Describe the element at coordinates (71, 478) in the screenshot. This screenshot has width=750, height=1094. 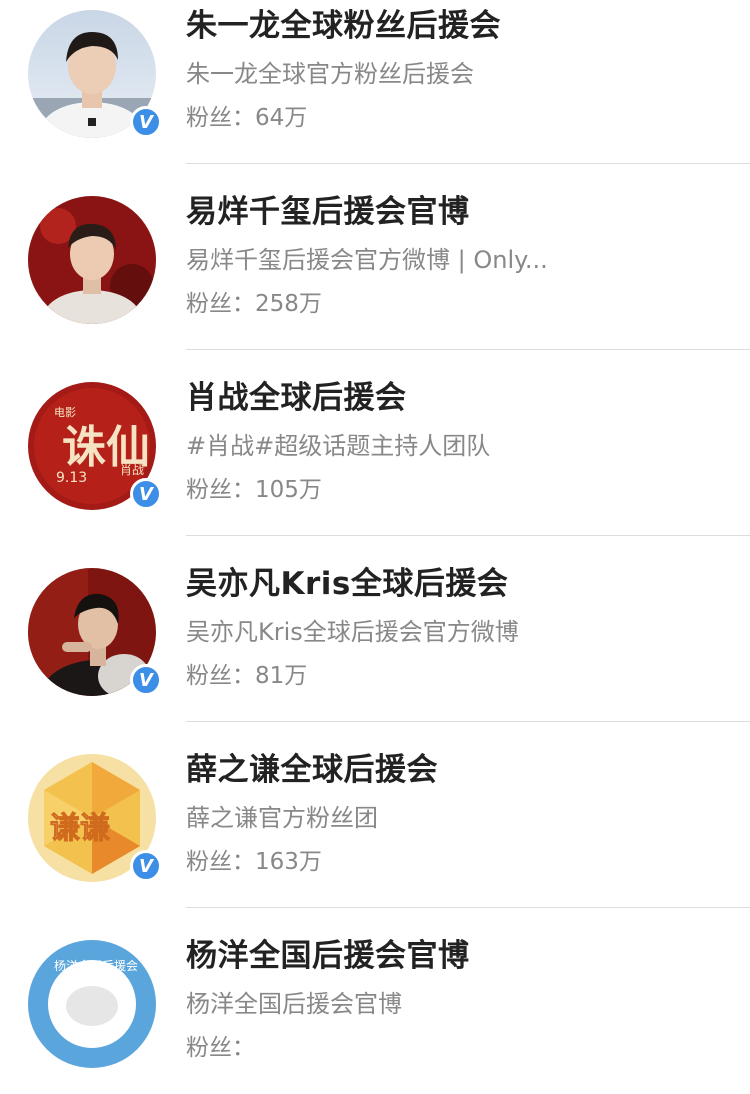
I see `avatar-caption-date: 9.13` at that location.